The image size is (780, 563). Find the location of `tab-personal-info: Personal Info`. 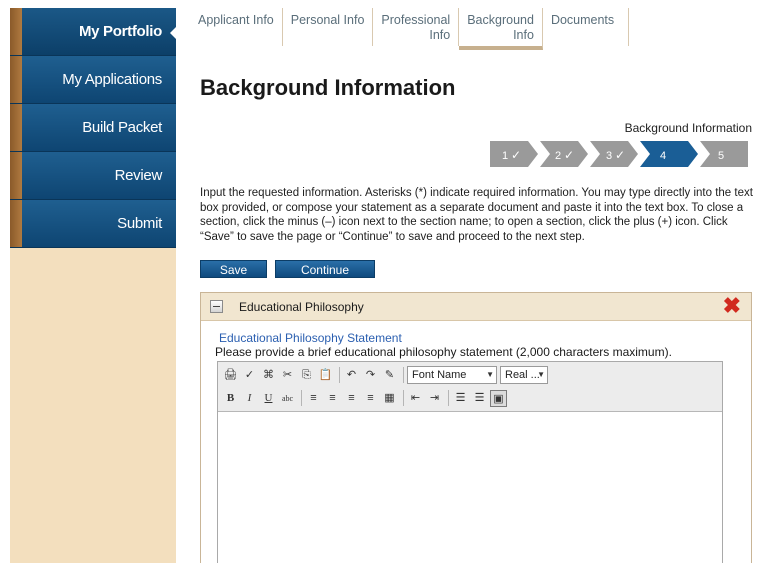

tab-personal-info: Personal Info is located at coordinates (328, 27).